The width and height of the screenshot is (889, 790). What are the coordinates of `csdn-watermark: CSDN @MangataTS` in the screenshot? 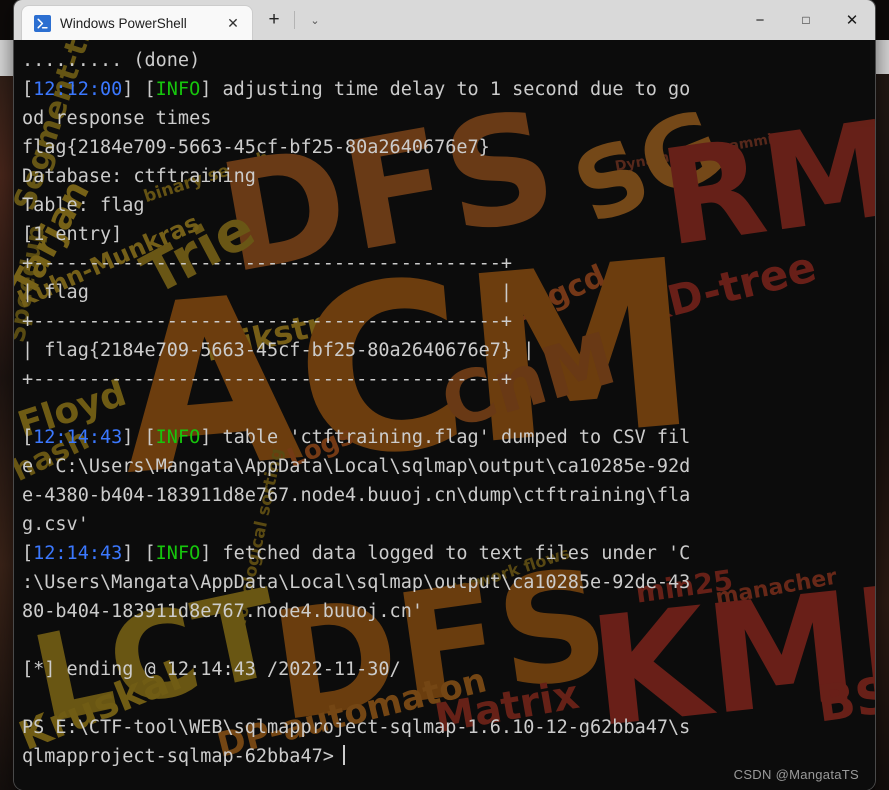 It's located at (796, 774).